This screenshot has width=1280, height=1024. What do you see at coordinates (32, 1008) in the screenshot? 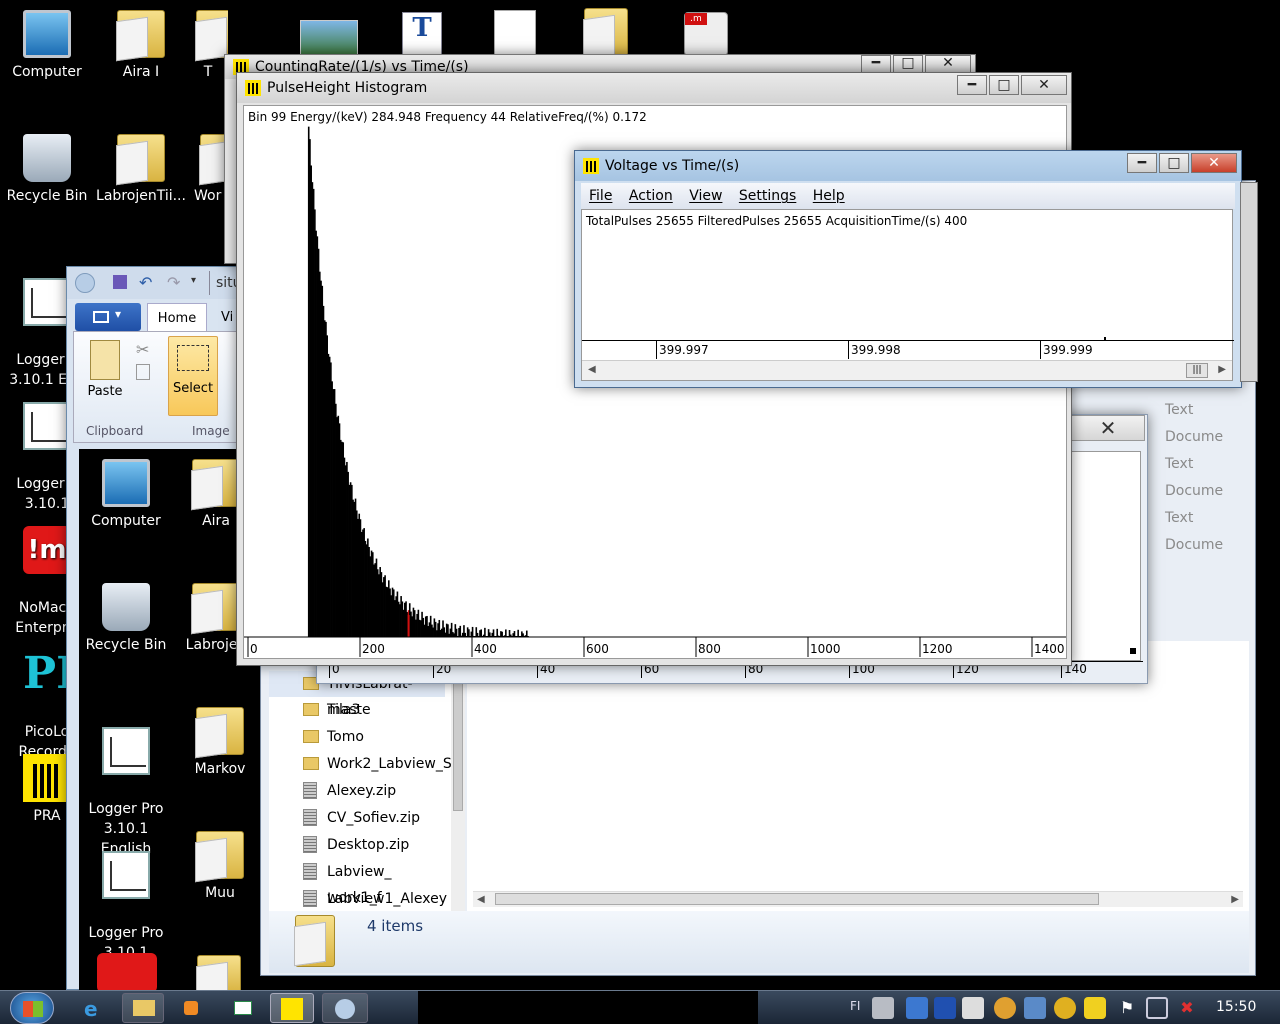
I see `start-button` at bounding box center [32, 1008].